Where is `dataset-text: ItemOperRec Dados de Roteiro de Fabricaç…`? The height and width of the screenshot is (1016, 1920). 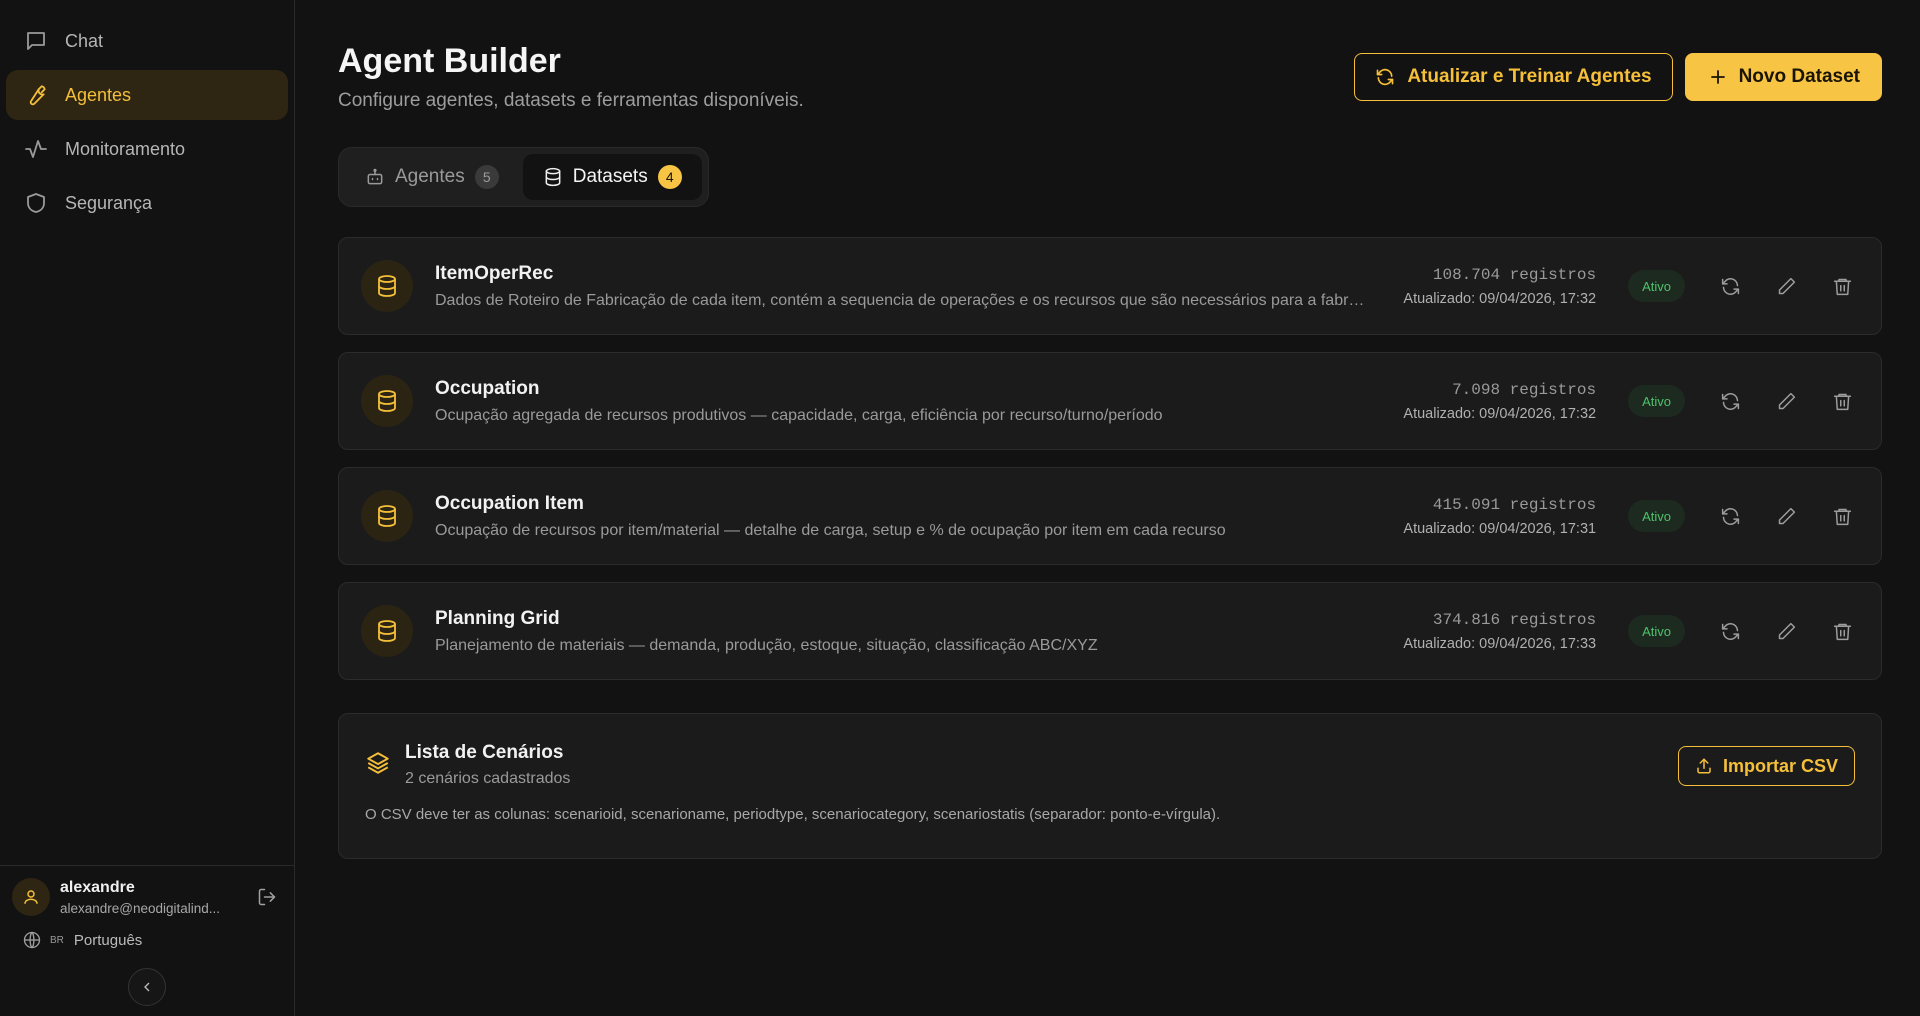
dataset-text: ItemOperRec Dados de Roteiro de Fabricaç… is located at coordinates (907, 286).